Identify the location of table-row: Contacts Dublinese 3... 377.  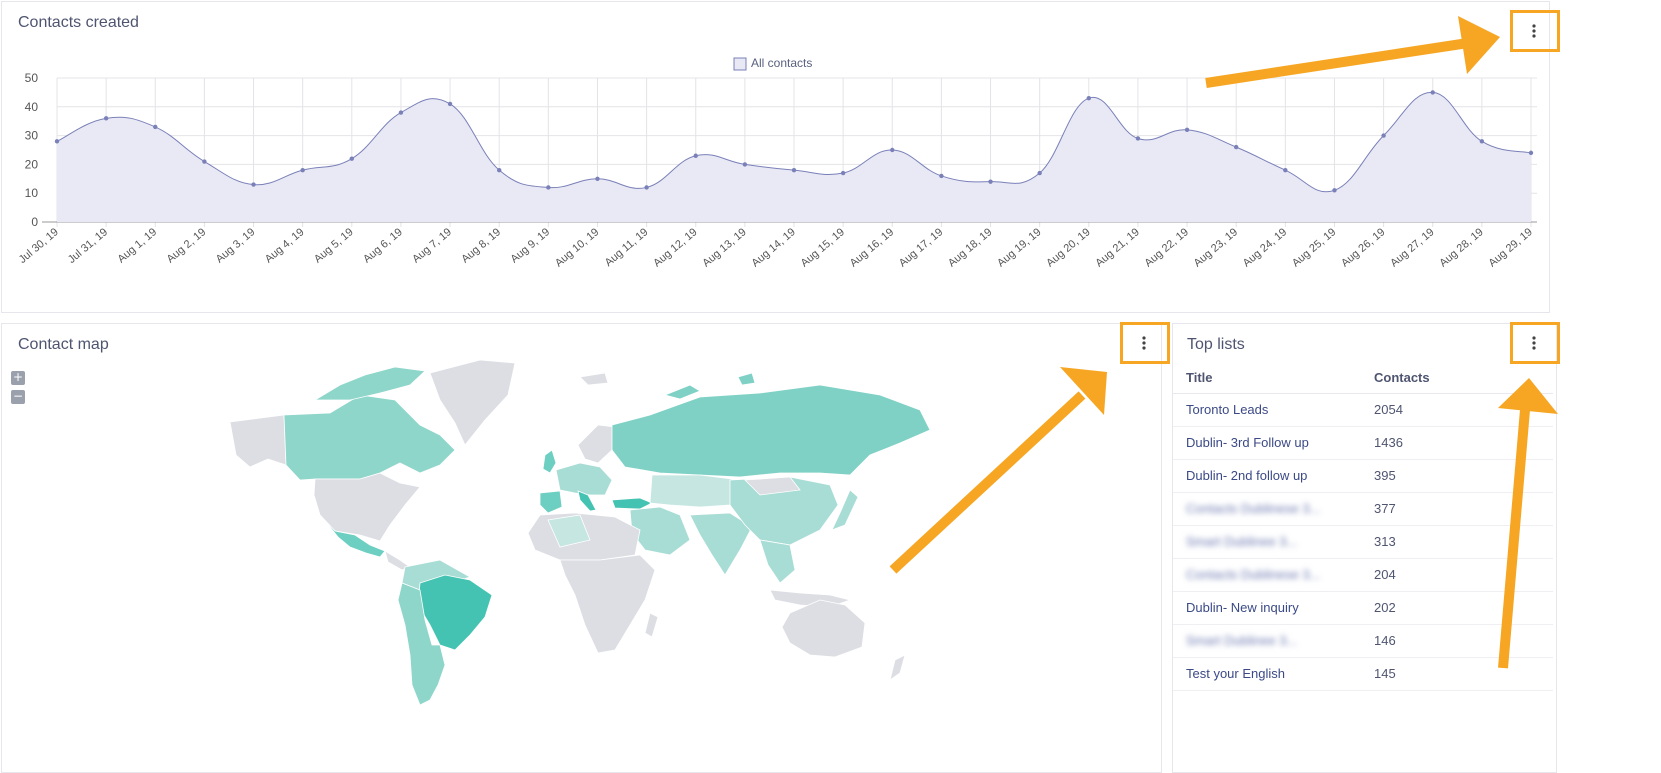
(1363, 509).